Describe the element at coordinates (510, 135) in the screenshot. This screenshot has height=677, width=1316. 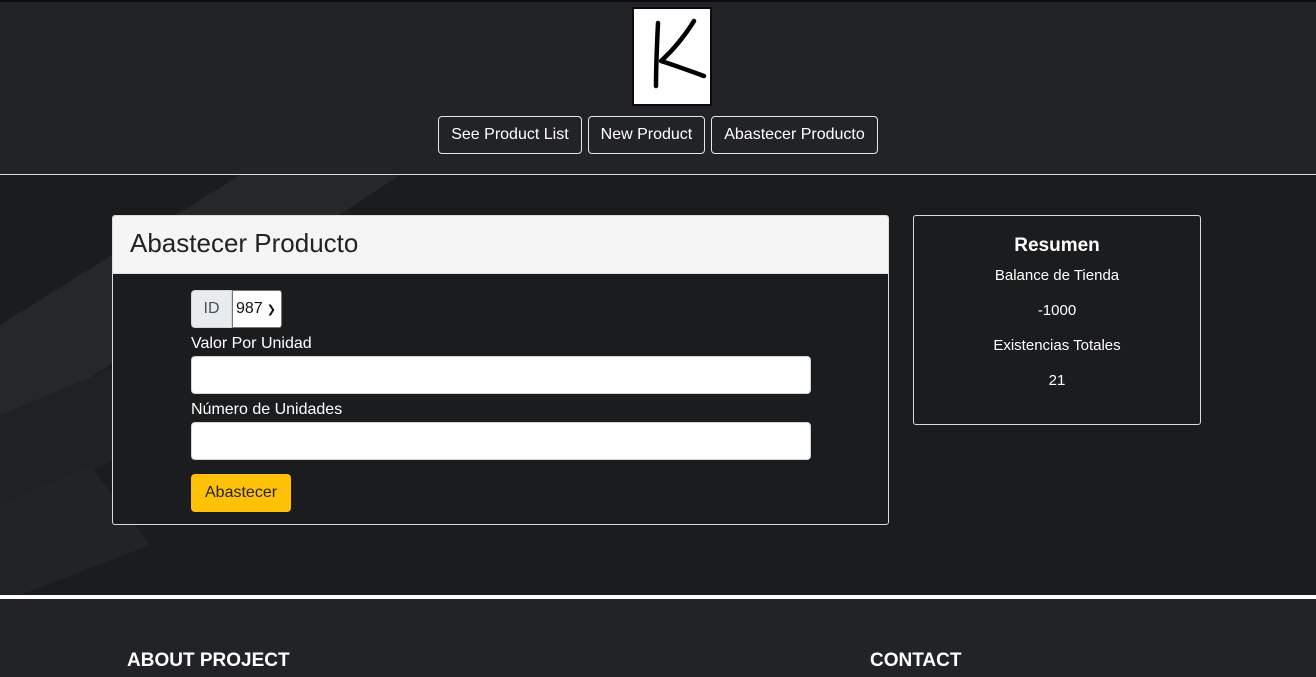
I see `see-product-list-button: See Product List` at that location.